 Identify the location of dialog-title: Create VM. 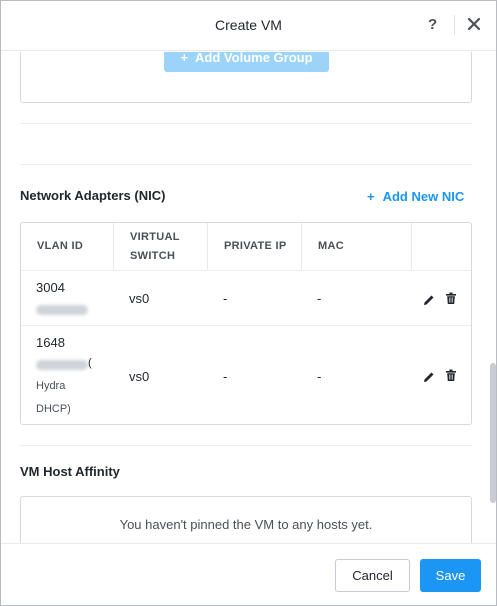
(248, 25).